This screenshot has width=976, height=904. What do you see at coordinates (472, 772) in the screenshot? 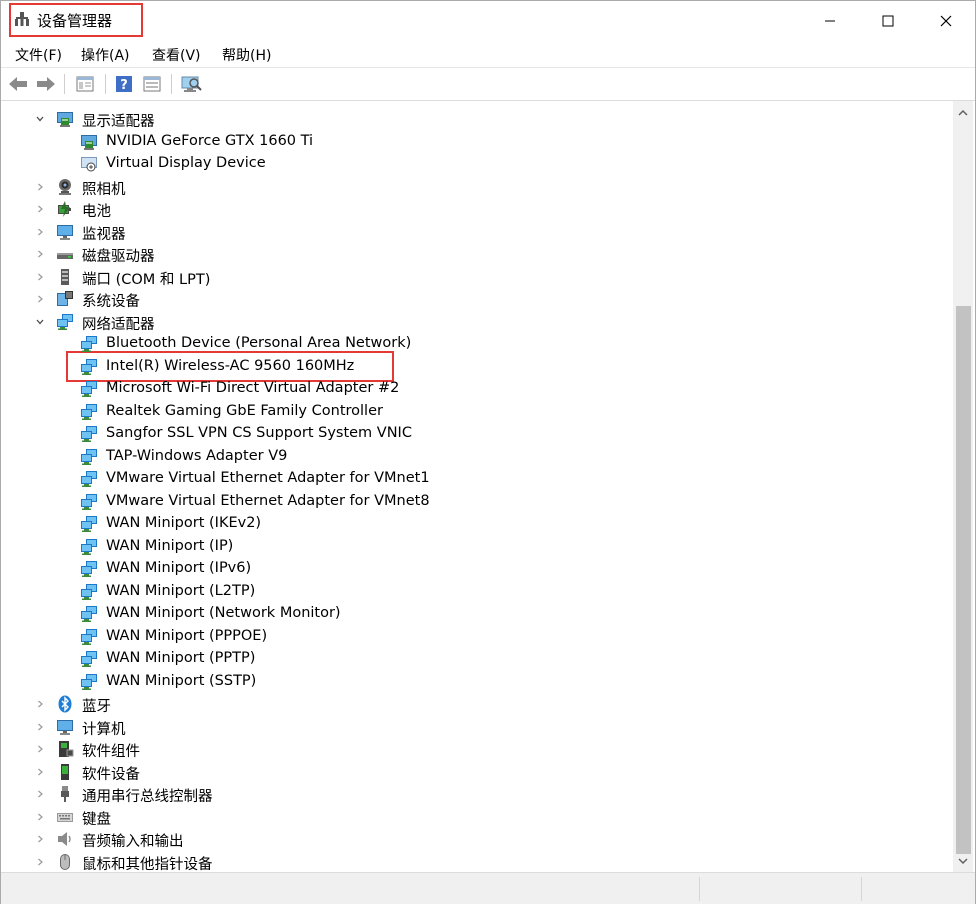
I see `tree-row: 软件设备` at bounding box center [472, 772].